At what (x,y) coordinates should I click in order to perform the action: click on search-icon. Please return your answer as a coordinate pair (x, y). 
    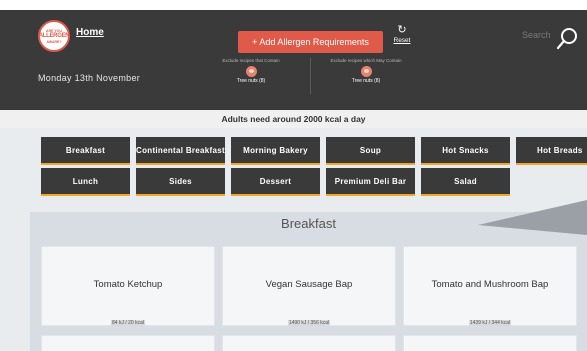
    Looking at the image, I should click on (567, 38).